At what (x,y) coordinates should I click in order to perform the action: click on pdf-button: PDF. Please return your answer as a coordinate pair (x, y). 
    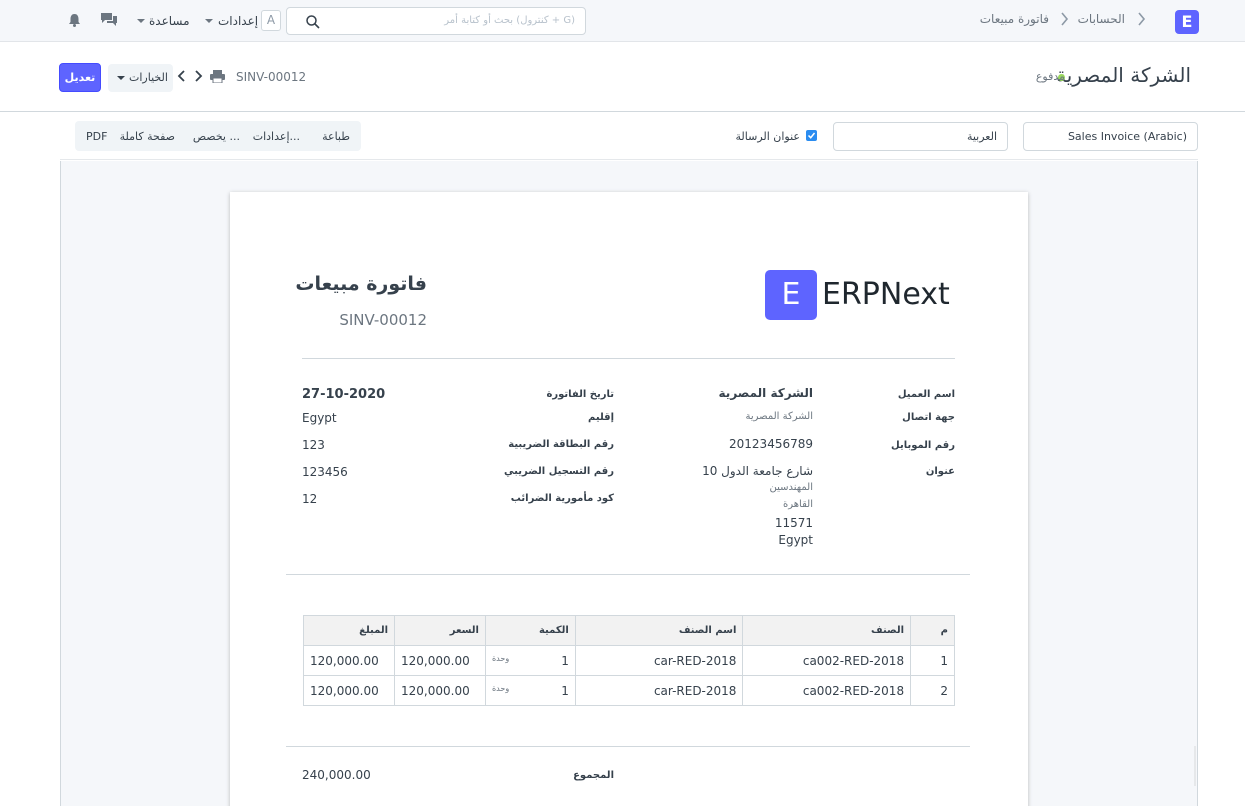
    Looking at the image, I should click on (96, 136).